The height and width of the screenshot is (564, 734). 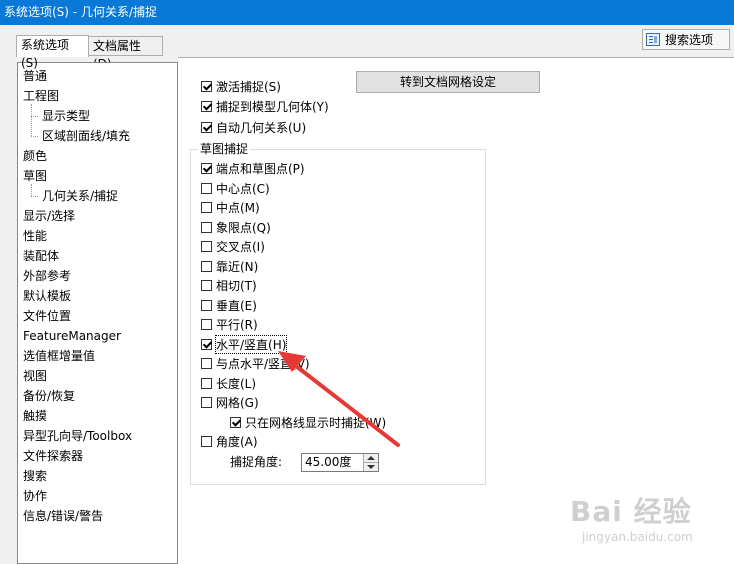 What do you see at coordinates (339, 399) in the screenshot?
I see `annotation-arrow` at bounding box center [339, 399].